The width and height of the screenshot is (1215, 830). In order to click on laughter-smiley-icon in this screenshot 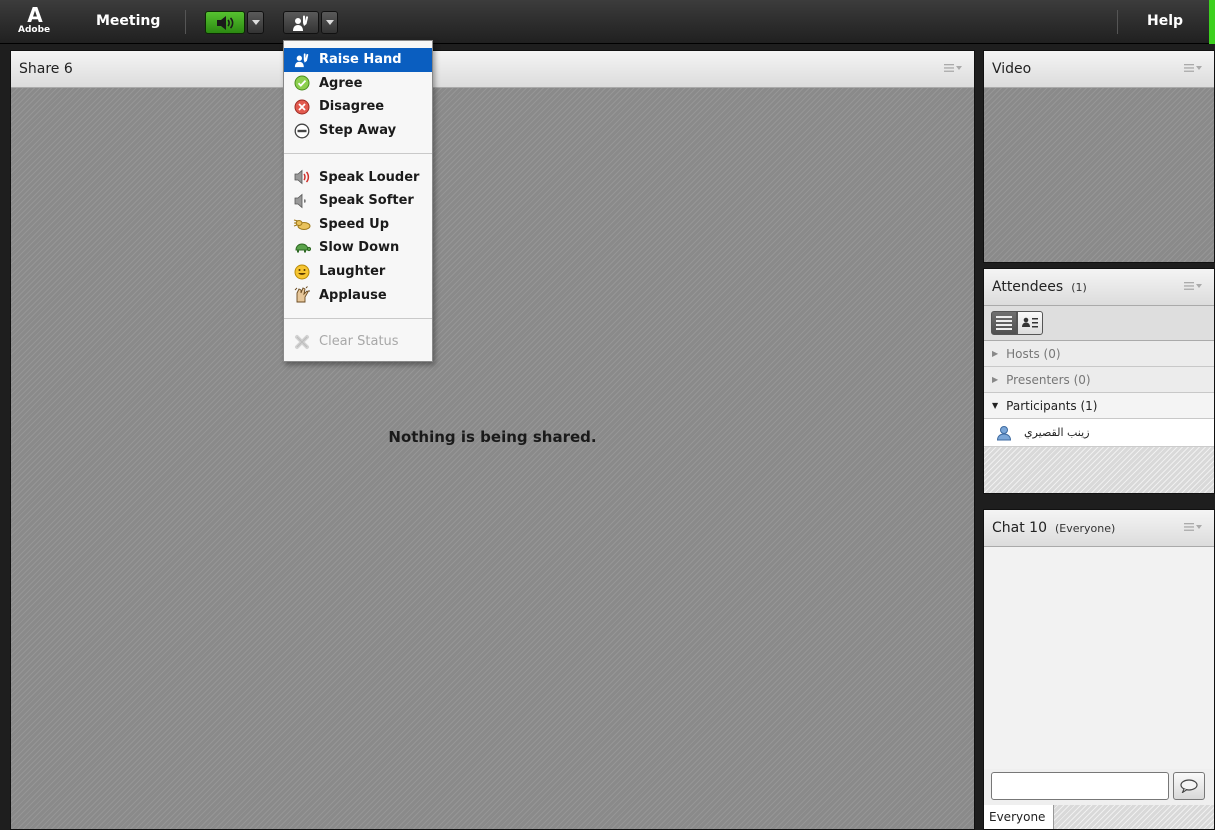, I will do `click(302, 272)`.